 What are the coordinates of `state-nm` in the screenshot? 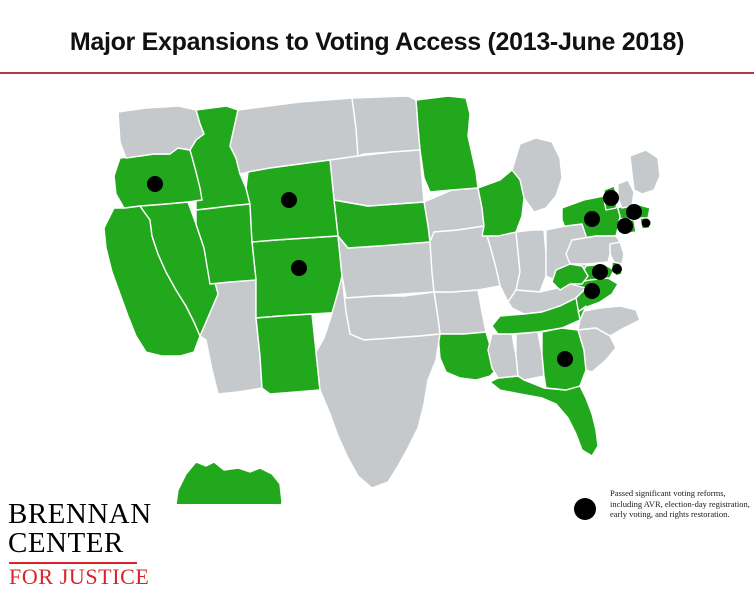 It's located at (288, 354).